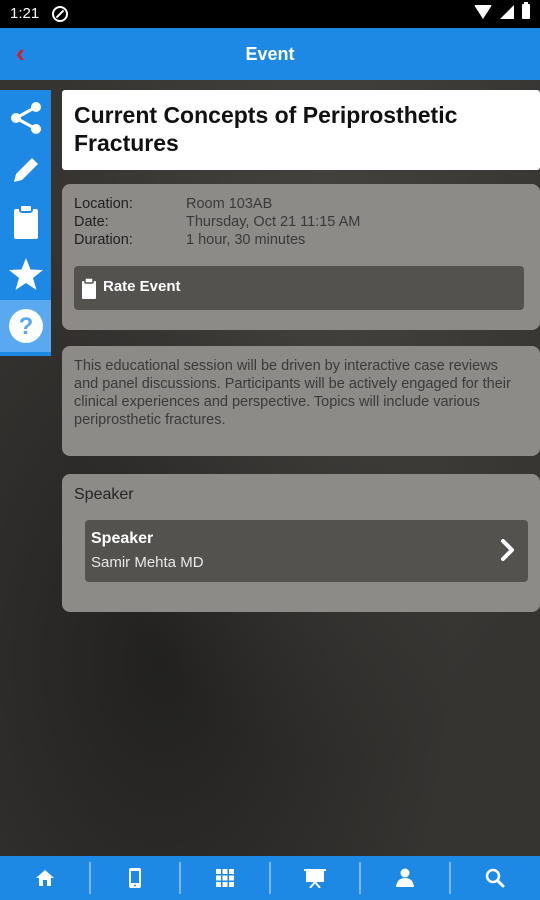 Image resolution: width=540 pixels, height=900 pixels. I want to click on rate-event-label: Rate Event, so click(142, 286).